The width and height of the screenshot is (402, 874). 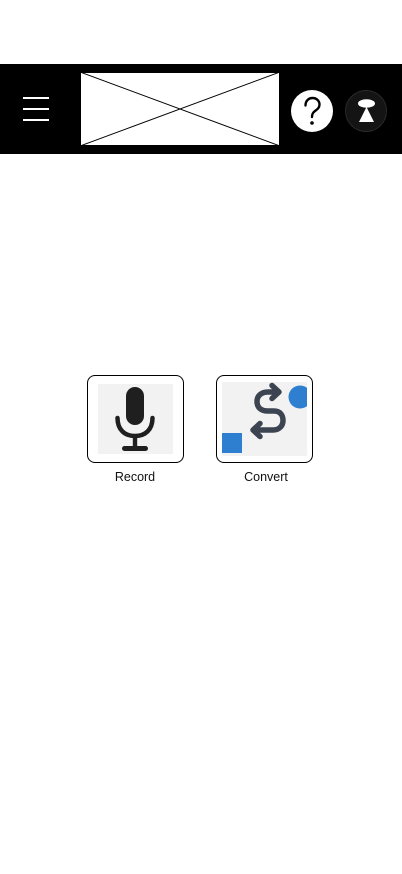 I want to click on record-button, so click(x=135, y=419).